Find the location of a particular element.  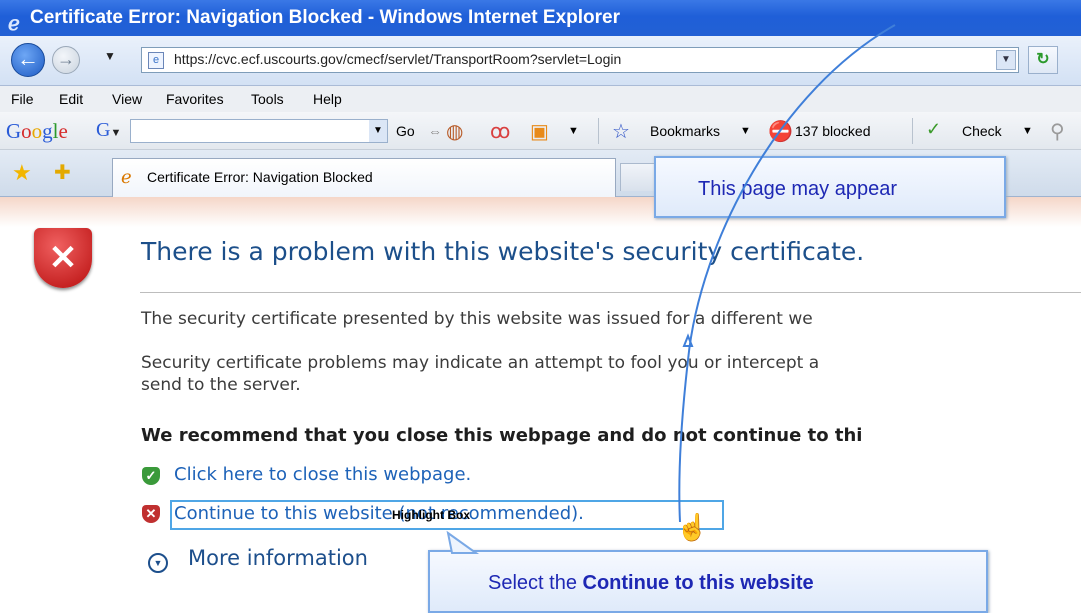

hand-cursor-icon: ☝ is located at coordinates (692, 527).